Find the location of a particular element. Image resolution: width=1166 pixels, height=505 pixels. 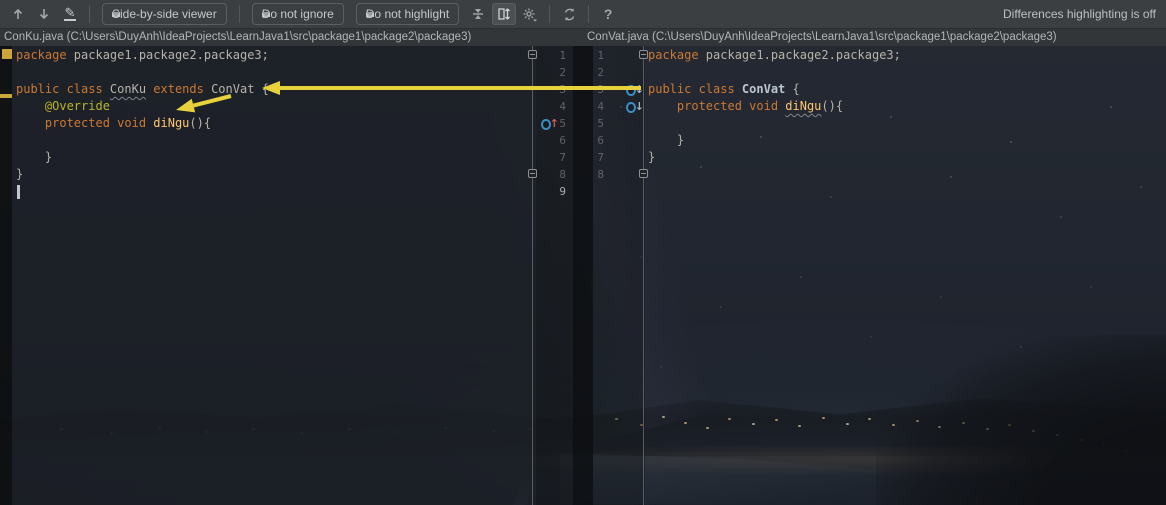

highlight-policy-label: Do not highlight is located at coordinates (407, 14).